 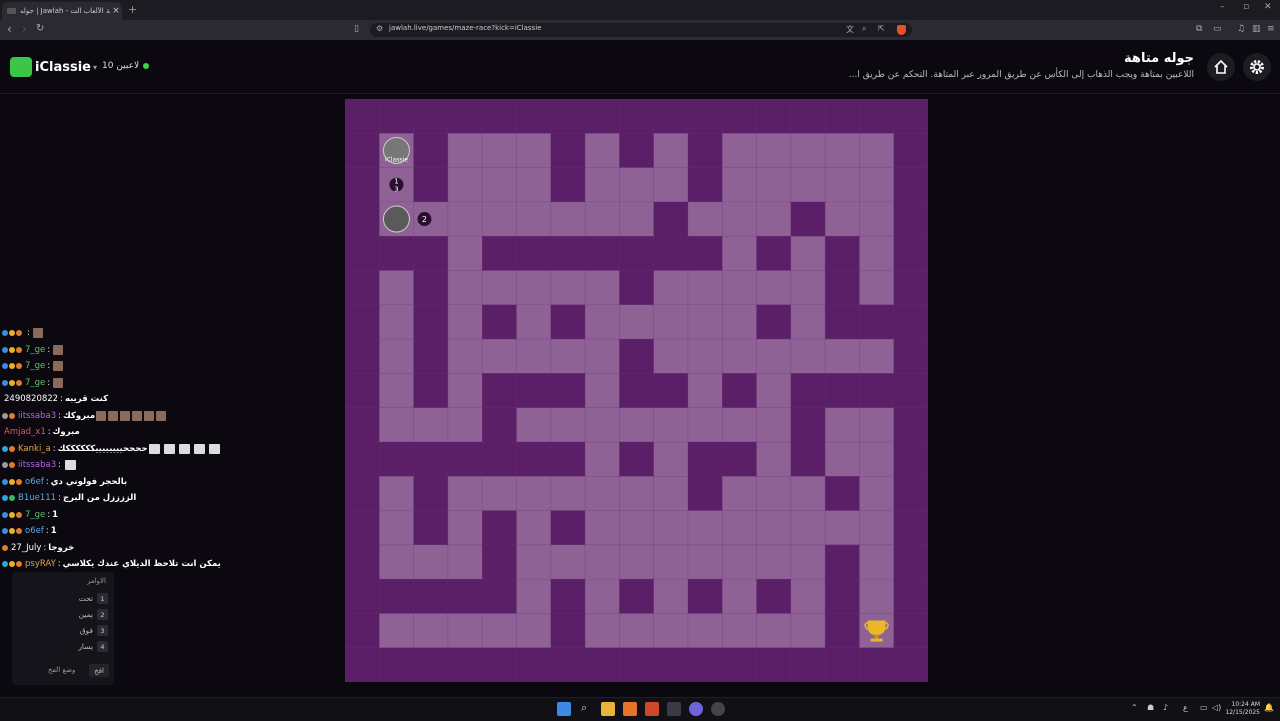 I want to click on notification-icon: 🔔, so click(x=1269, y=707).